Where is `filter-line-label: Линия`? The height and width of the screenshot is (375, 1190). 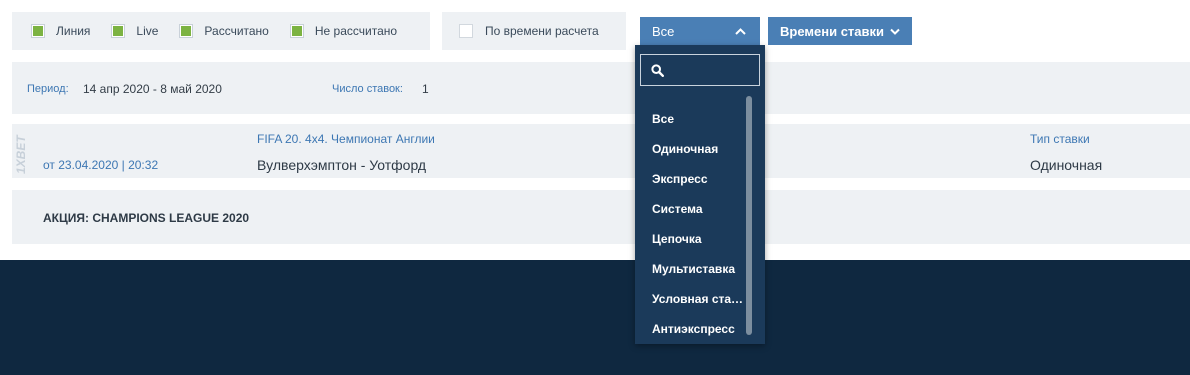 filter-line-label: Линия is located at coordinates (73, 31).